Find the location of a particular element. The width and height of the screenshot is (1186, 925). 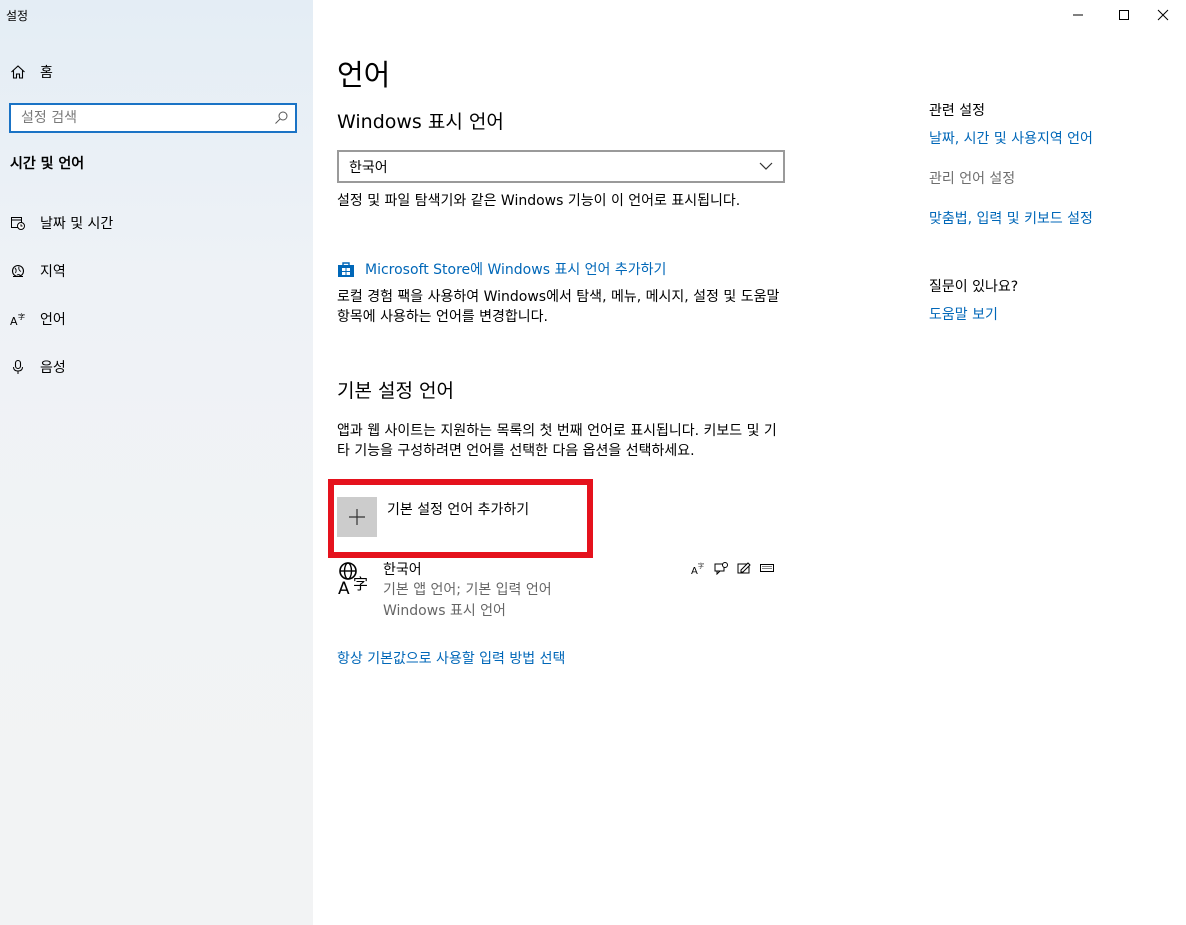

preferred-languages-heading: 기본 설정 언어 is located at coordinates (395, 391).